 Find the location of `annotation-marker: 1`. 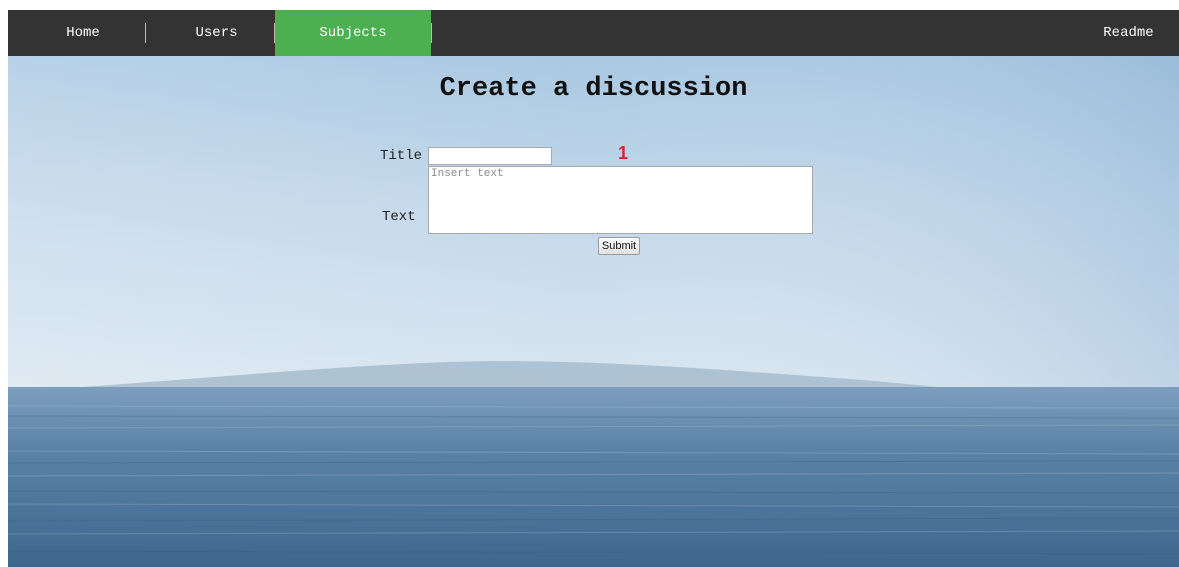

annotation-marker: 1 is located at coordinates (623, 153).